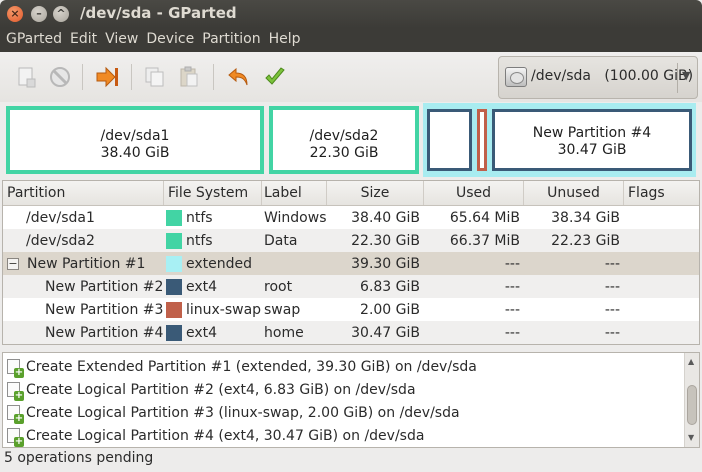 The image size is (702, 472). What do you see at coordinates (15, 14) in the screenshot?
I see `close-icon: ×` at bounding box center [15, 14].